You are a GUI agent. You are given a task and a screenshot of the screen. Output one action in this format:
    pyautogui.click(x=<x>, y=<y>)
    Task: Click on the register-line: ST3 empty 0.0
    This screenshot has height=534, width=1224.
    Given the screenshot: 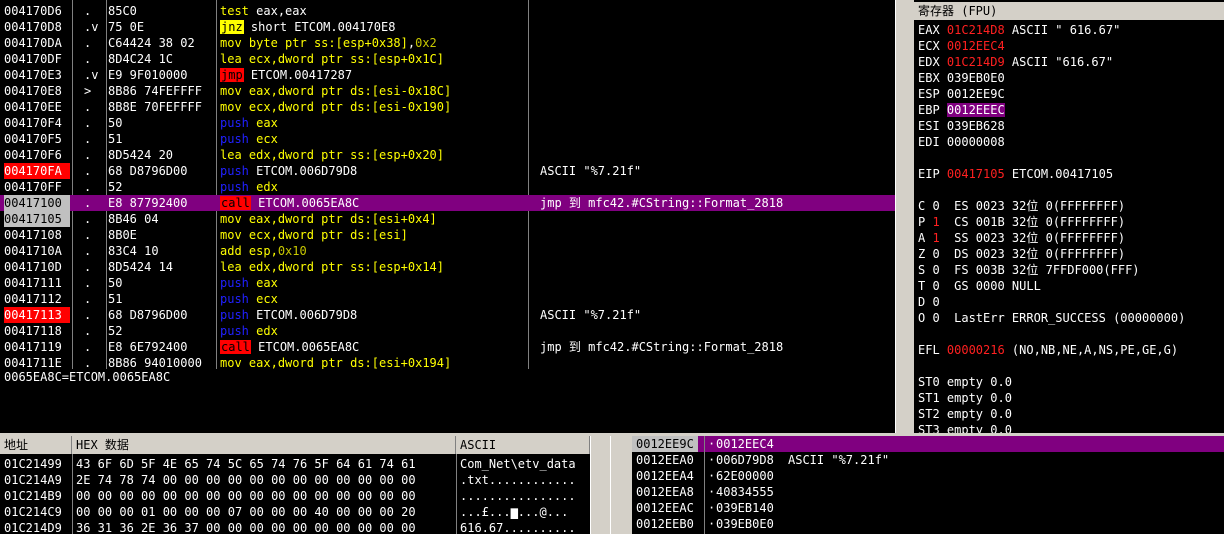 What is the action you would take?
    pyautogui.click(x=965, y=427)
    